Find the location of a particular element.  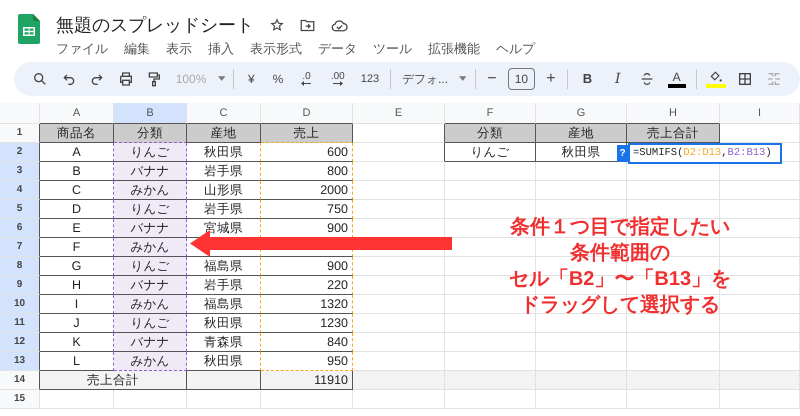

table-cell: 2000 is located at coordinates (307, 190).